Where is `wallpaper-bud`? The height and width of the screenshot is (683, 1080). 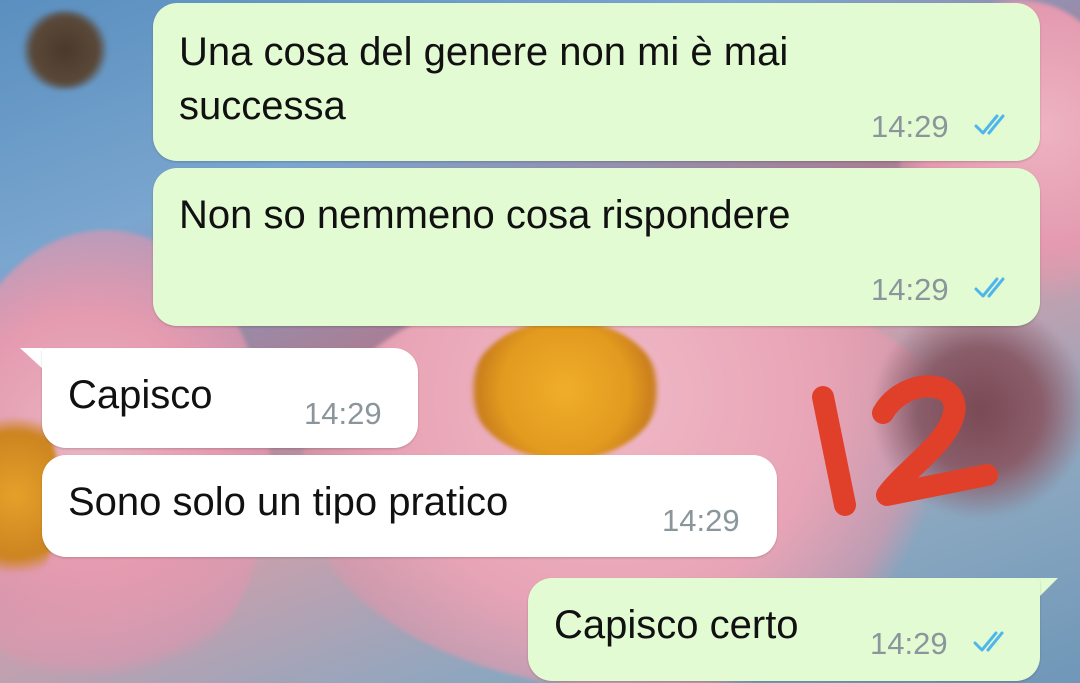
wallpaper-bud is located at coordinates (65, 50).